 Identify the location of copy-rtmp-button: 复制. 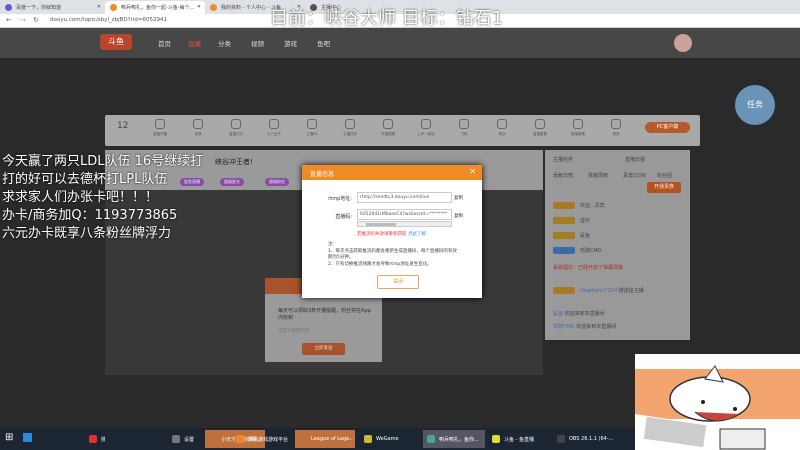
(458, 198).